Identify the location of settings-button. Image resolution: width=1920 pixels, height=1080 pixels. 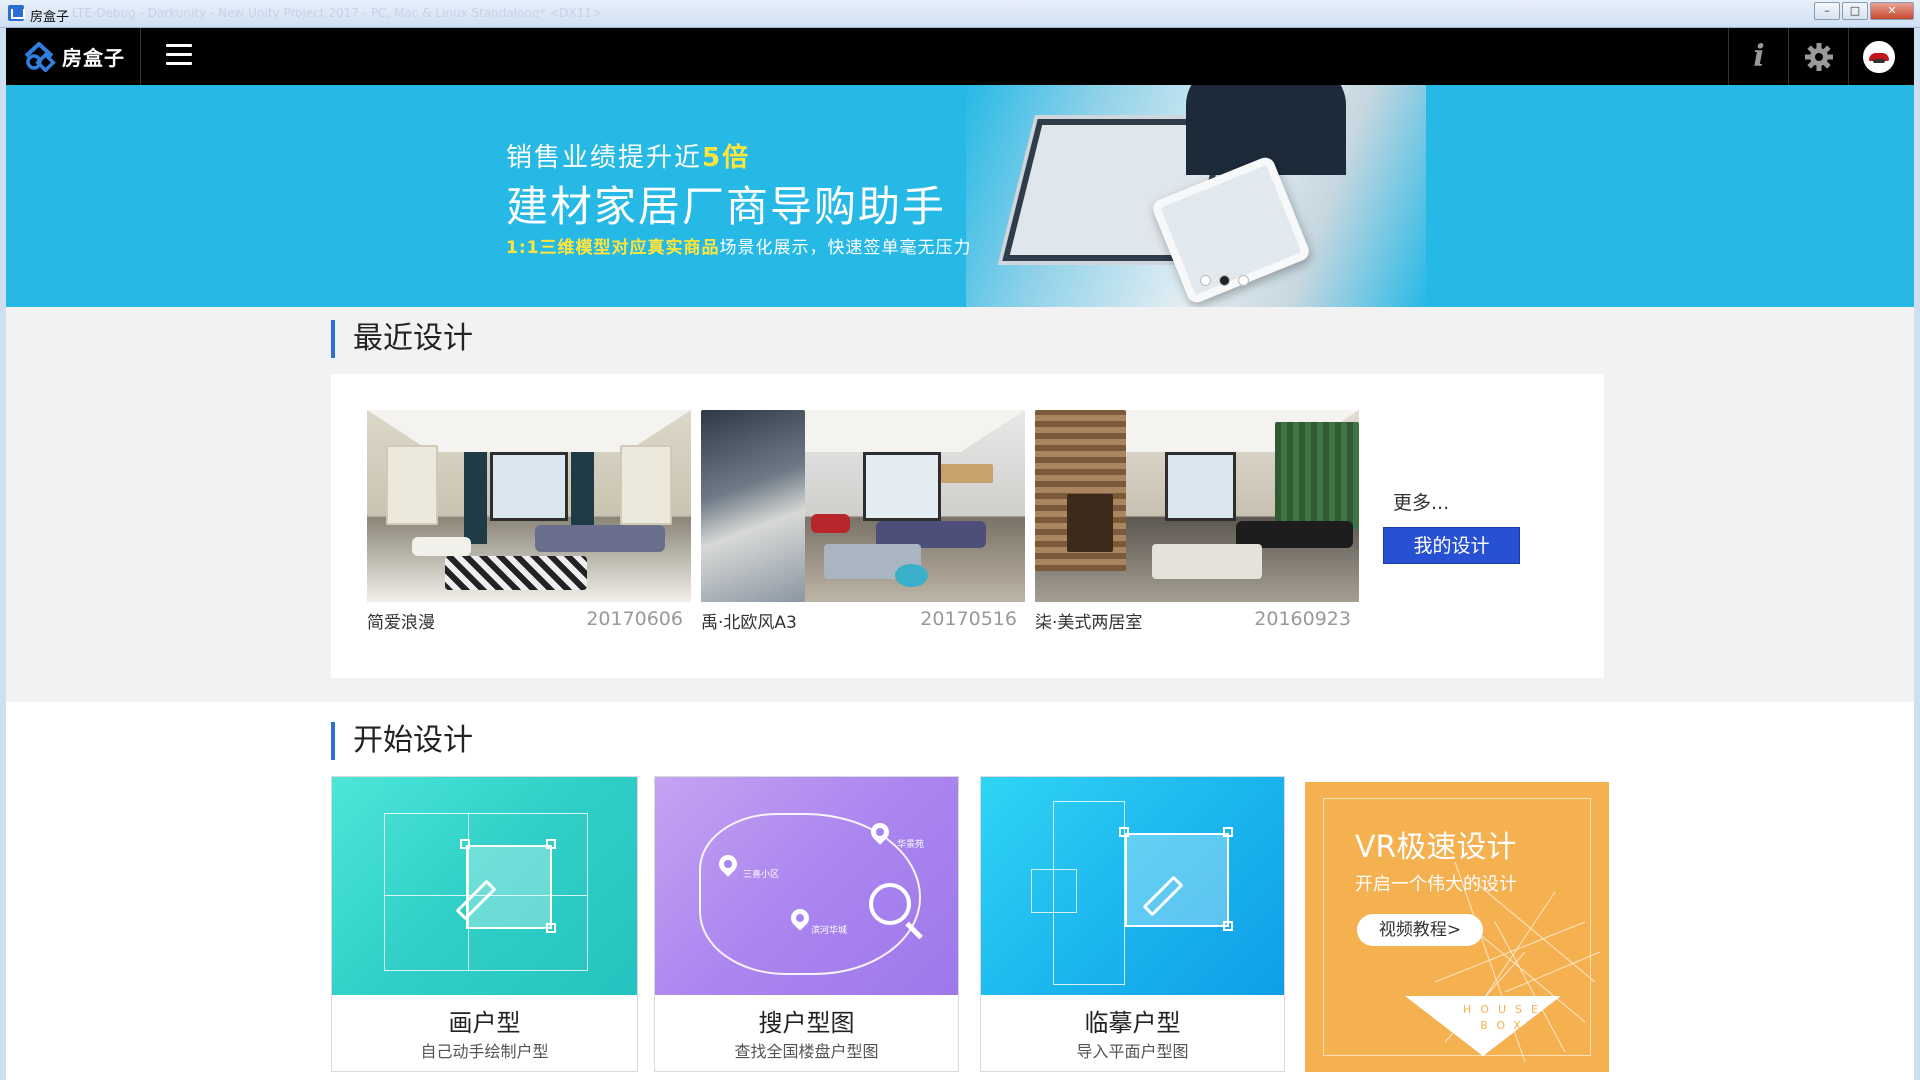
(1819, 56).